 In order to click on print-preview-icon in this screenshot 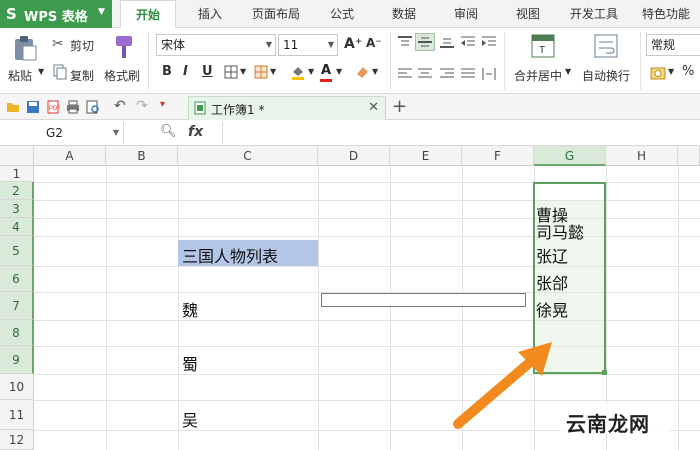, I will do `click(93, 107)`.